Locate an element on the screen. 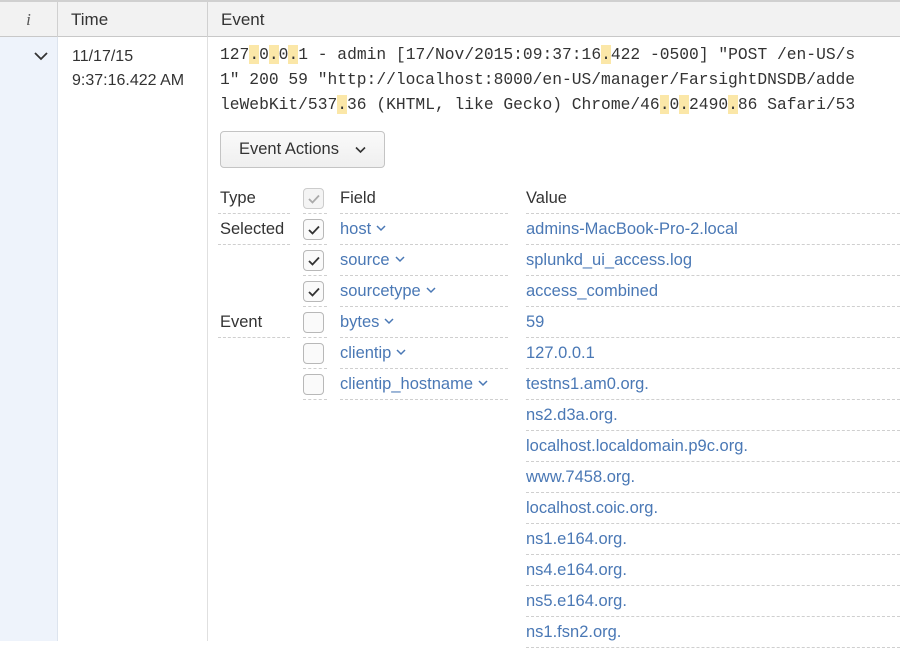  field-value-link: ns2.d3a.org. is located at coordinates (572, 415).